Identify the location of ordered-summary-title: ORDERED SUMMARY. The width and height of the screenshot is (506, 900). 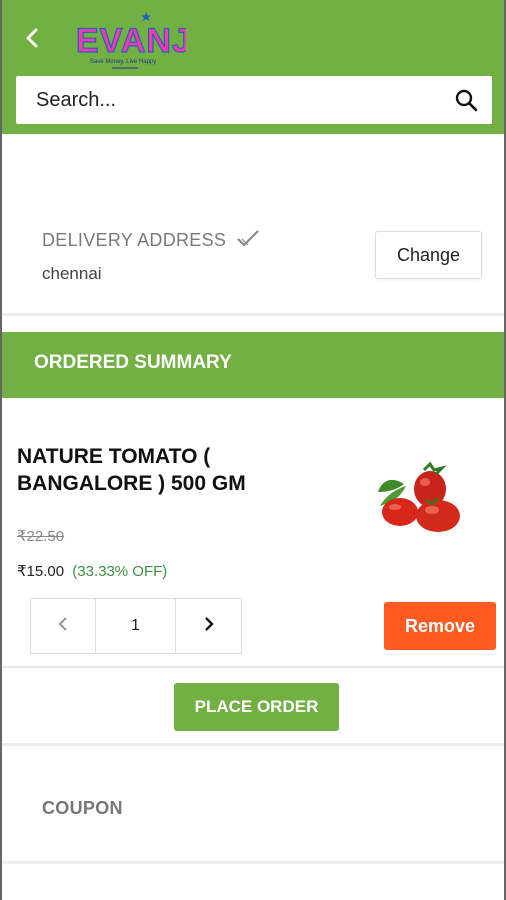
(133, 362).